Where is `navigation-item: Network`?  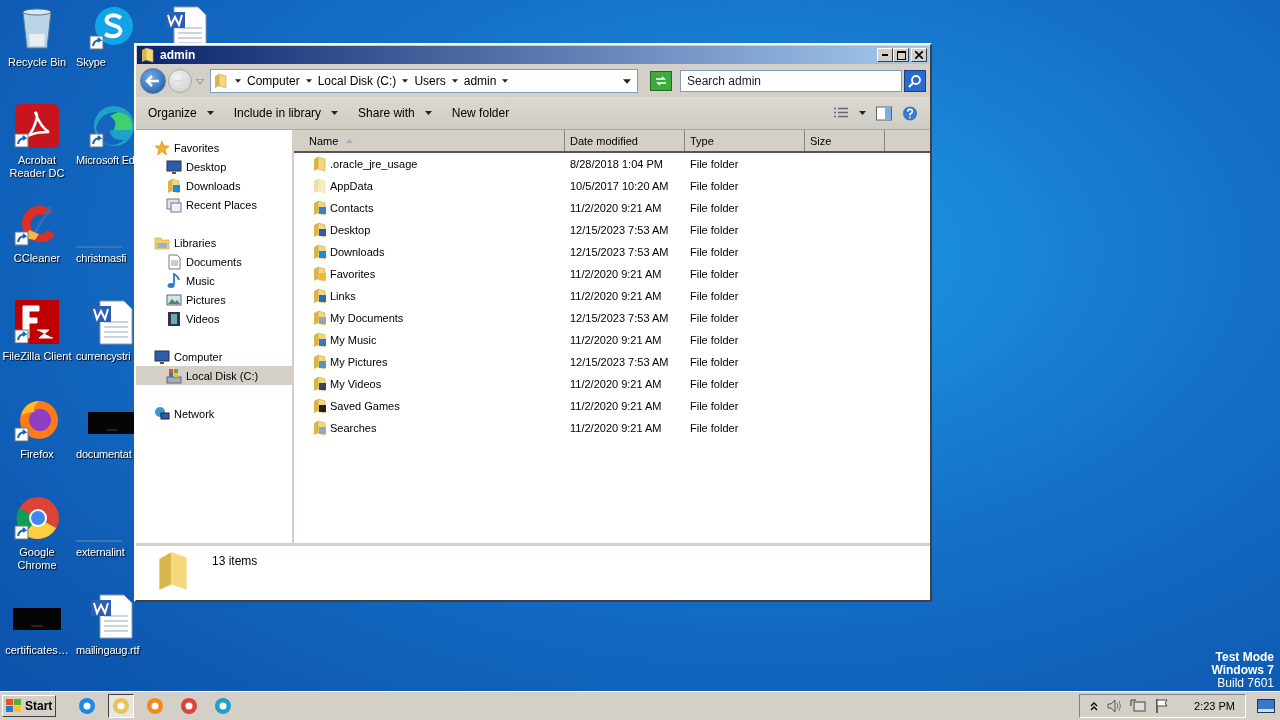
navigation-item: Network is located at coordinates (214, 413).